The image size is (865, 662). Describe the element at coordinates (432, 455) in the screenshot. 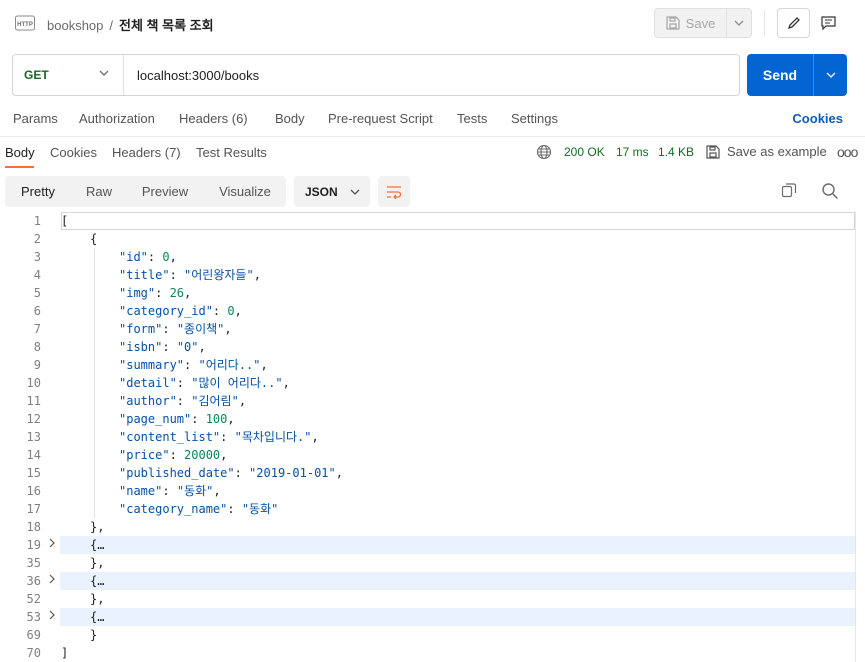

I see `code-line: 14 "price": 20000,` at that location.